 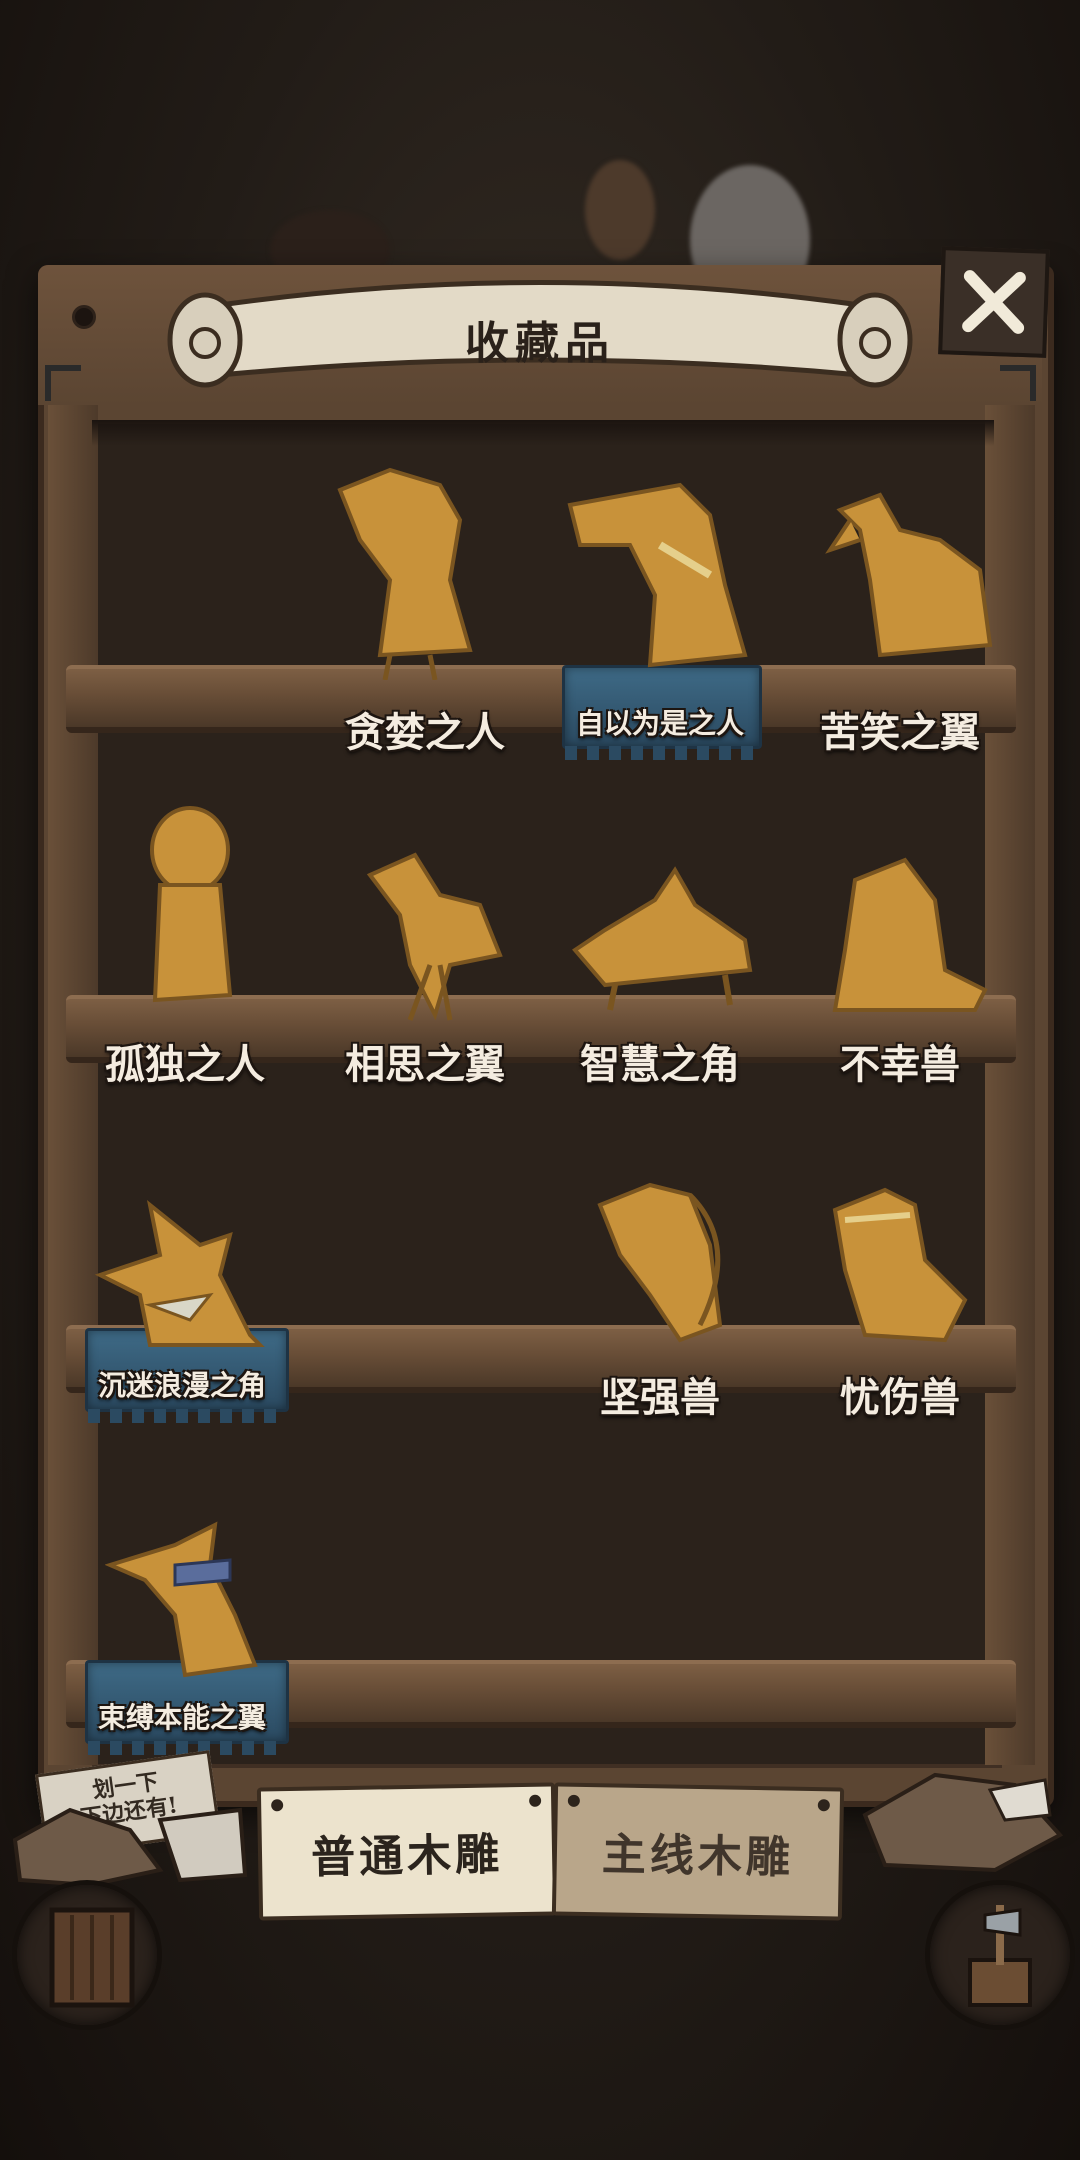 I want to click on page-title: 收藏品, so click(x=540, y=343).